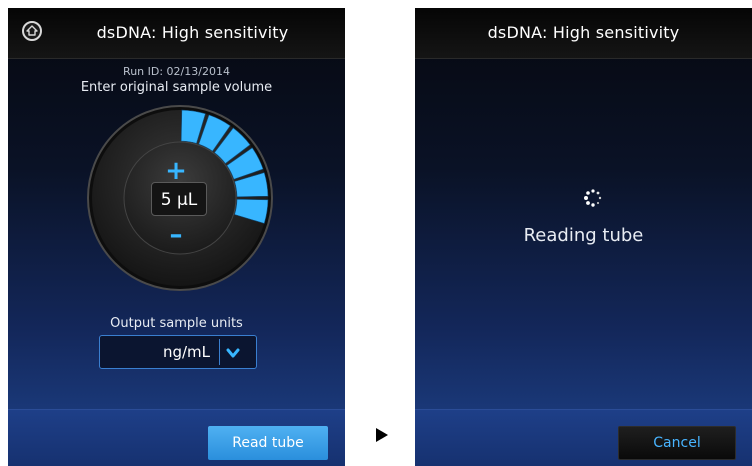 The height and width of the screenshot is (466, 752). I want to click on units-dropdown: ng/mL, so click(178, 352).